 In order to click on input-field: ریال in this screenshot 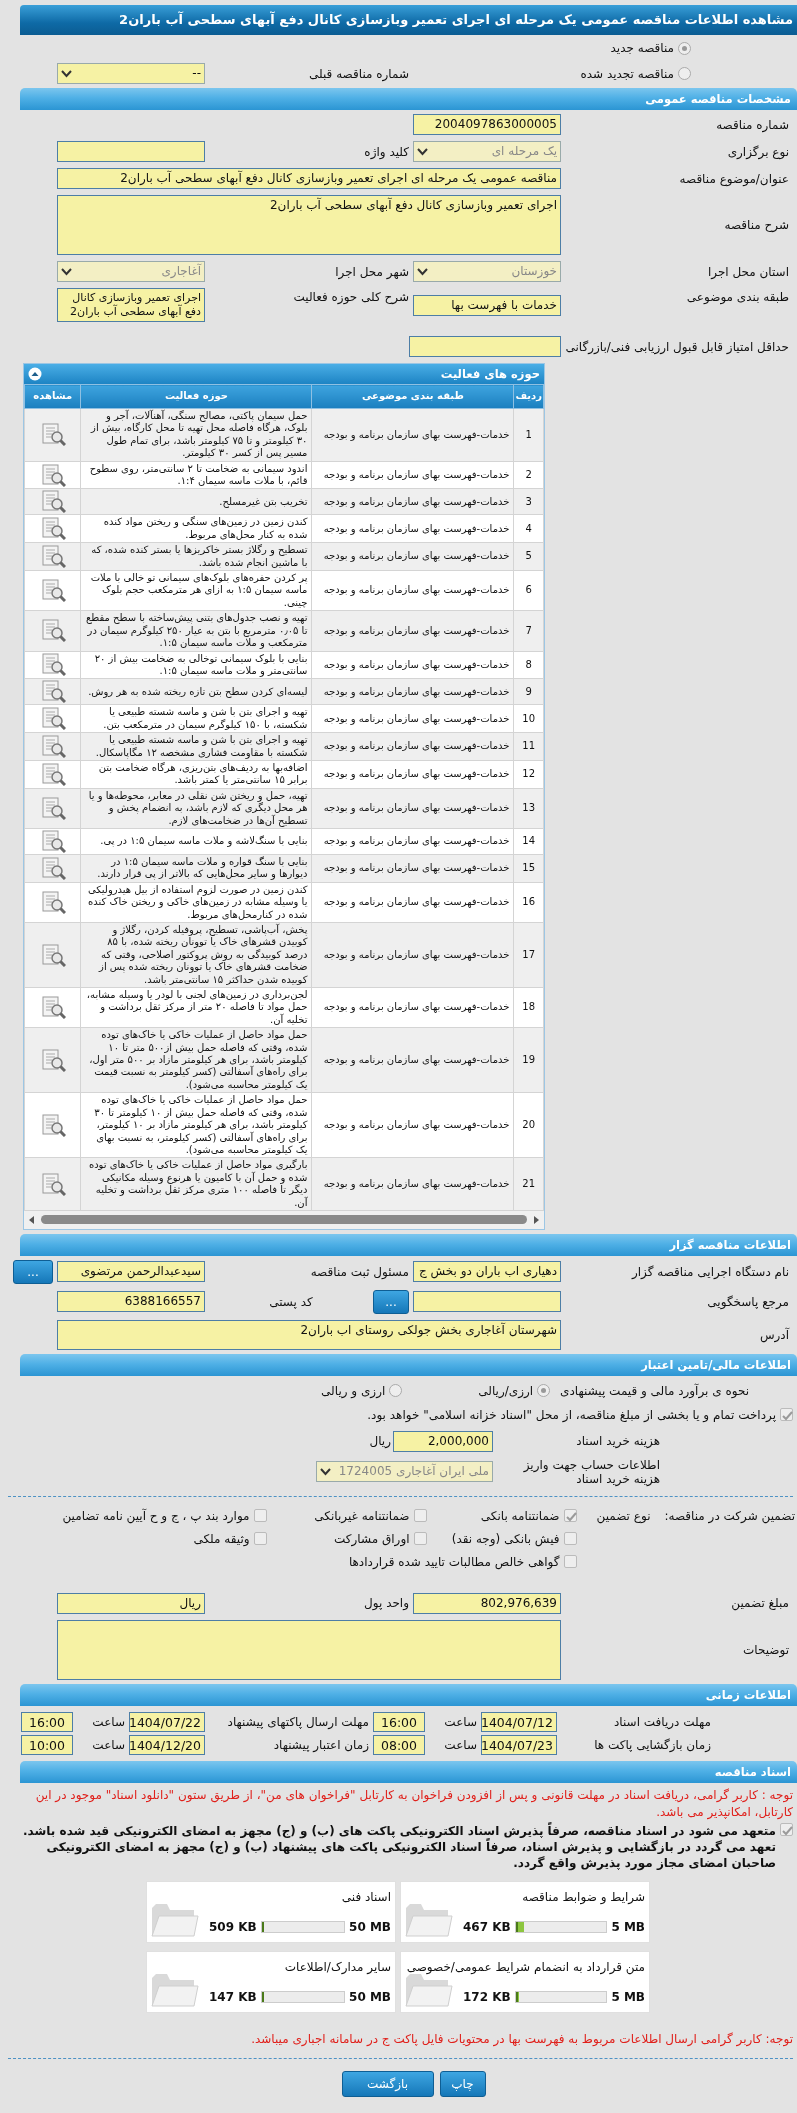, I will do `click(131, 1603)`.